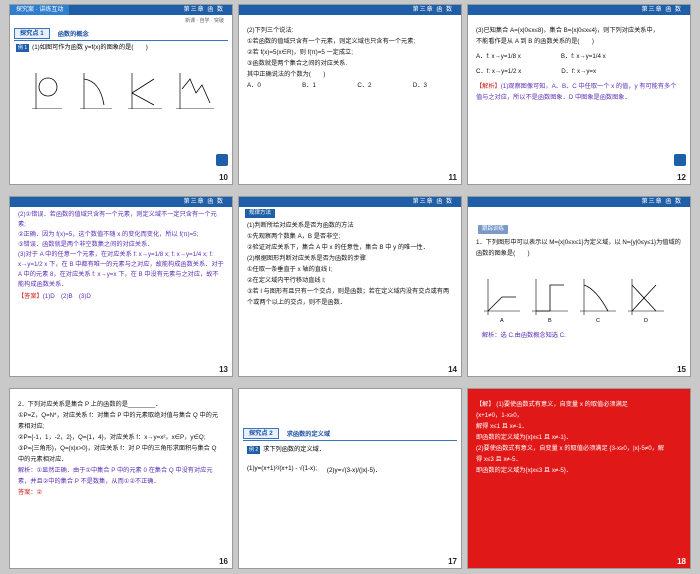 This screenshot has width=700, height=574. I want to click on option-b: B．f: x→y=1/4 x, so click(583, 56).